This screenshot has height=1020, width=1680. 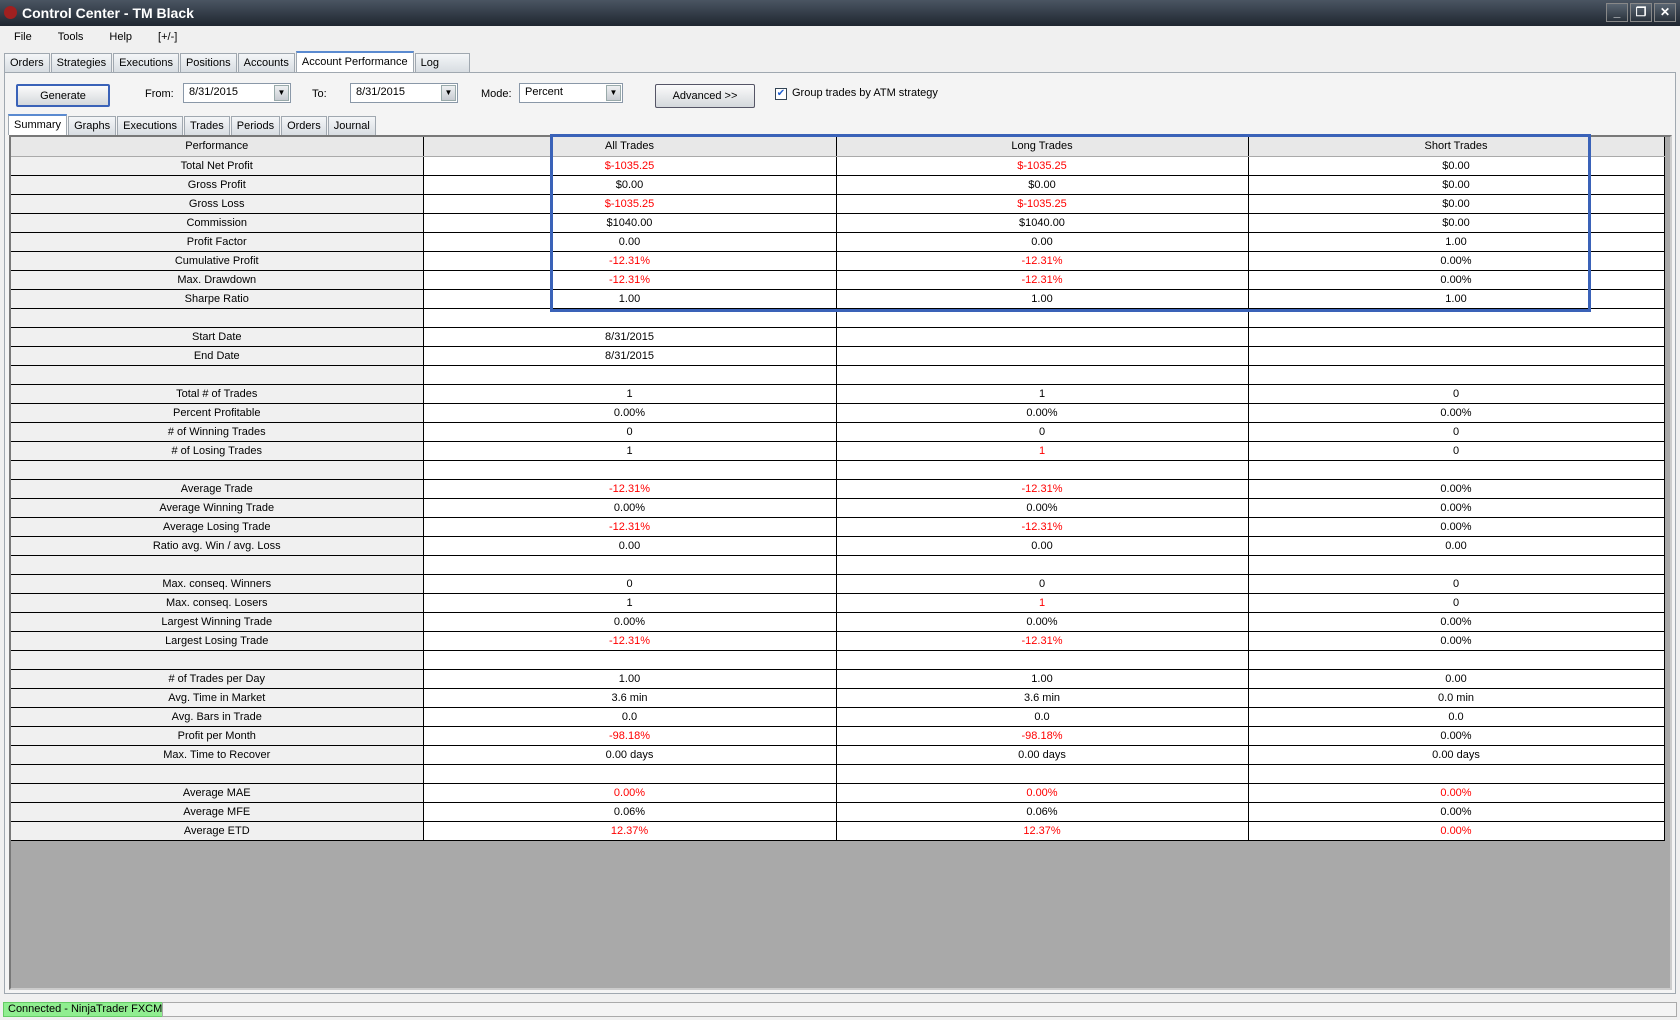 I want to click on tab-positions: Positions, so click(x=208, y=62).